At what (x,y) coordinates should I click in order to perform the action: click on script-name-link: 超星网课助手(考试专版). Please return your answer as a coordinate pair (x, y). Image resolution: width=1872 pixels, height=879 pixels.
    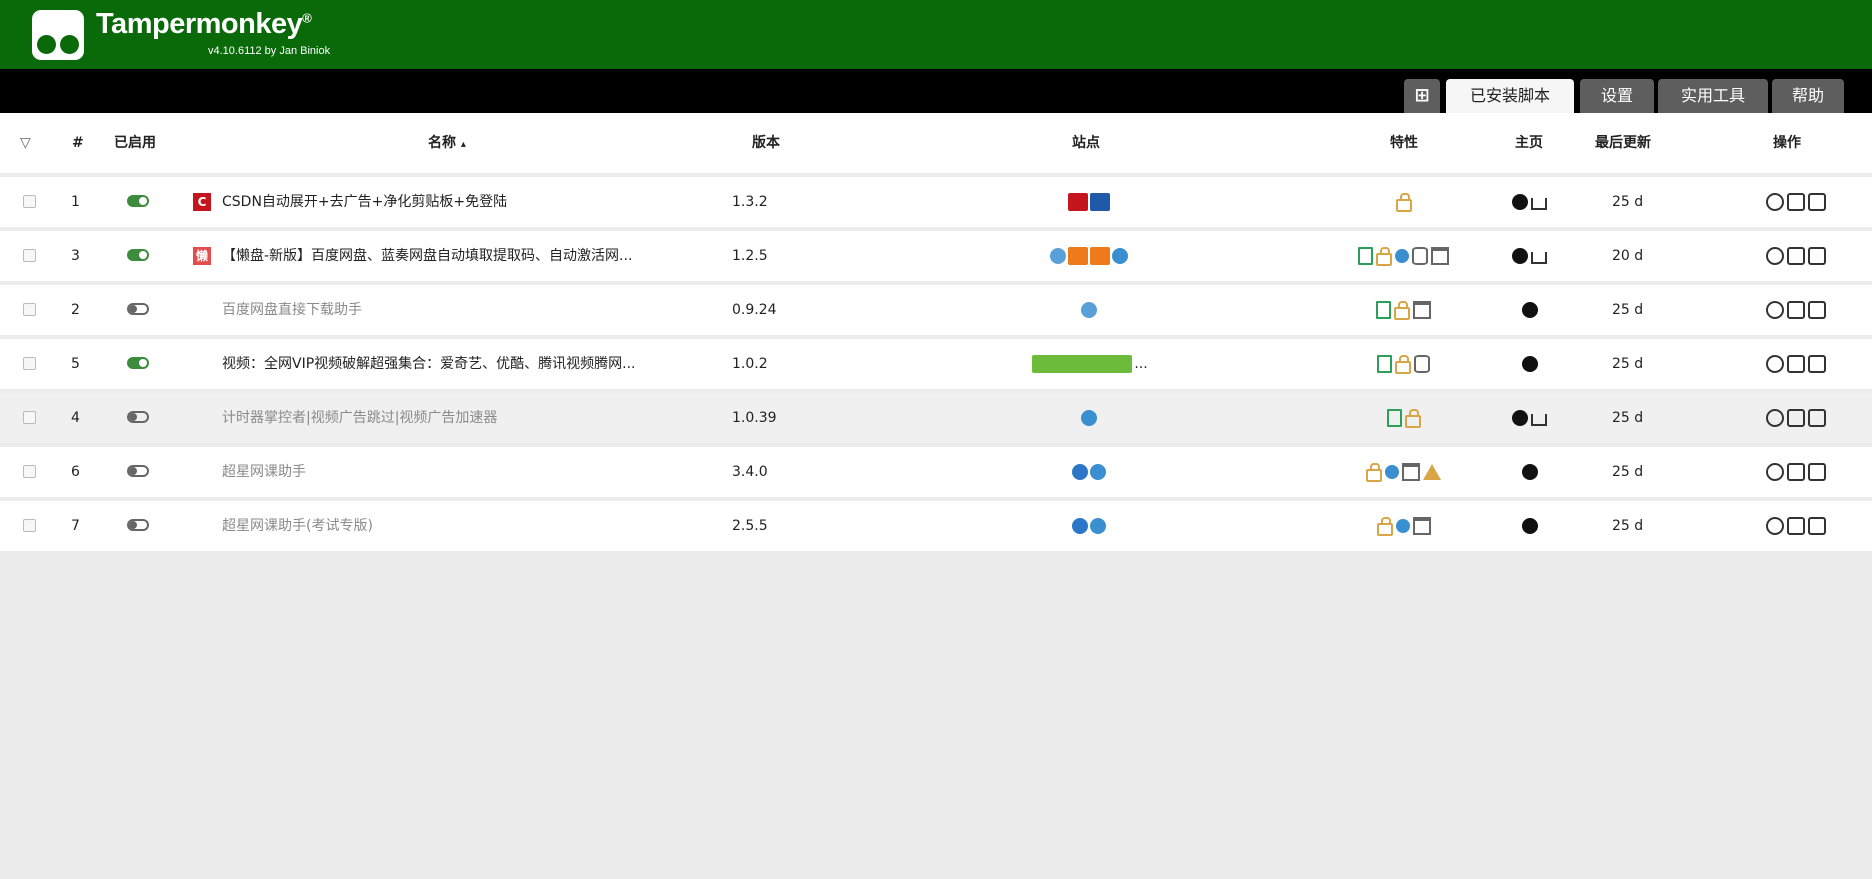
    Looking at the image, I should click on (297, 526).